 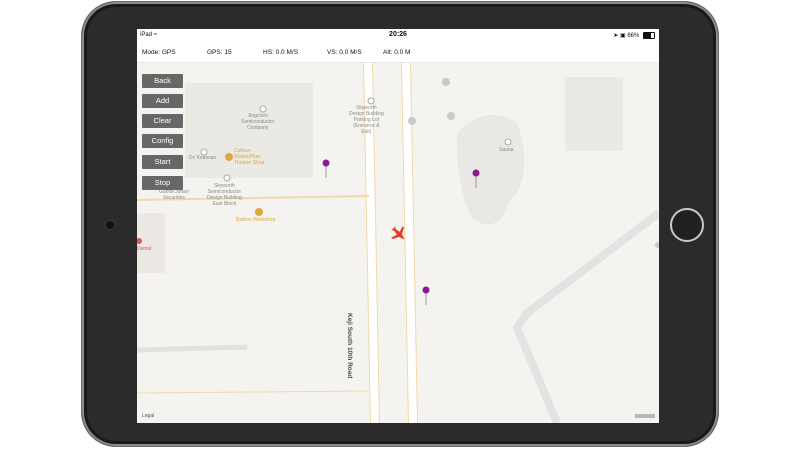 What do you see at coordinates (256, 220) in the screenshot?
I see `poi-label-bathos: Bathos Workshop` at bounding box center [256, 220].